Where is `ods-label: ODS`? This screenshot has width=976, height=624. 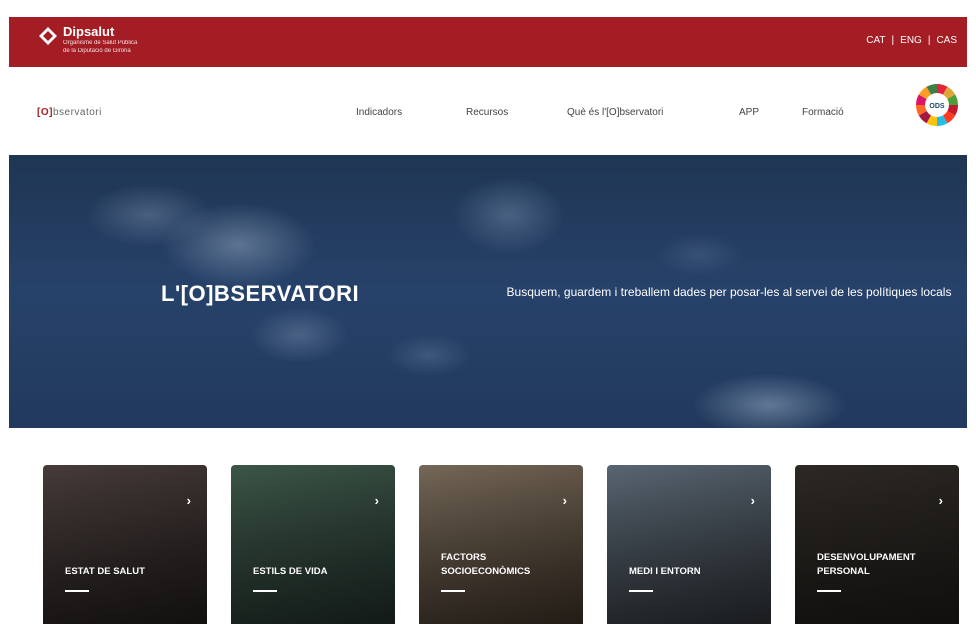
ods-label: ODS is located at coordinates (937, 106).